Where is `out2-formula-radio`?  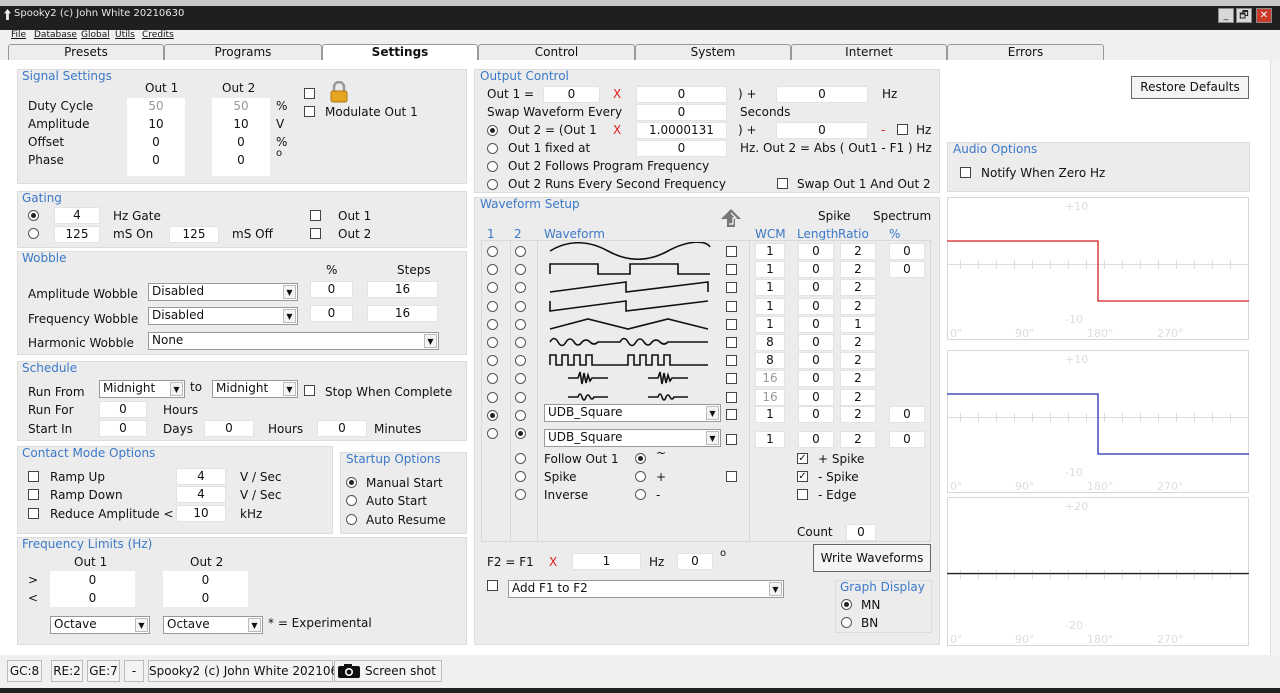
out2-formula-radio is located at coordinates (492, 130).